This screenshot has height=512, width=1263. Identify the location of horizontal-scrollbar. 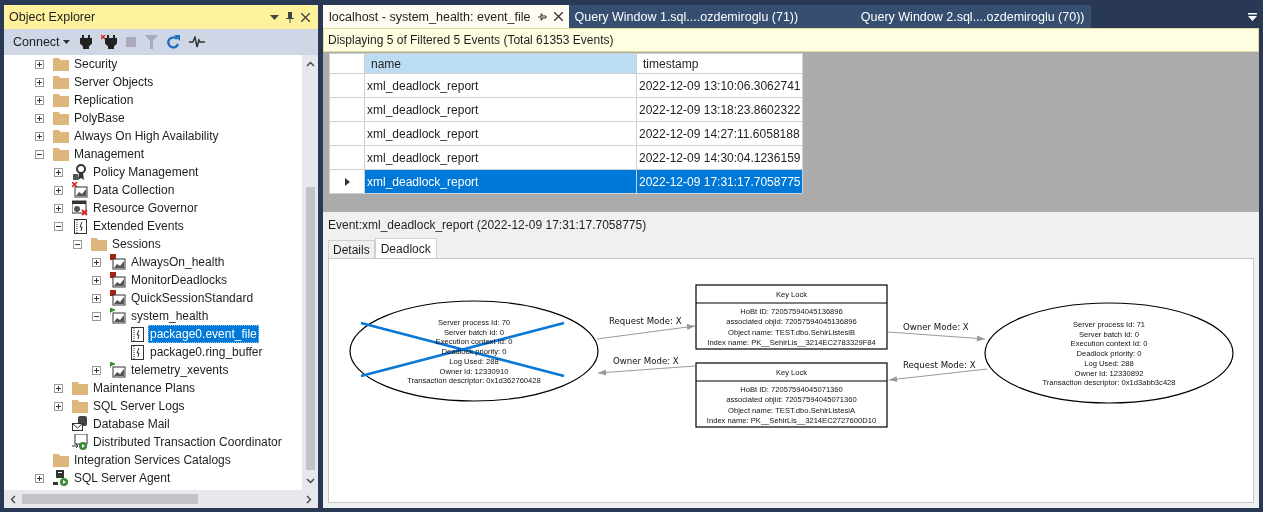
(161, 499).